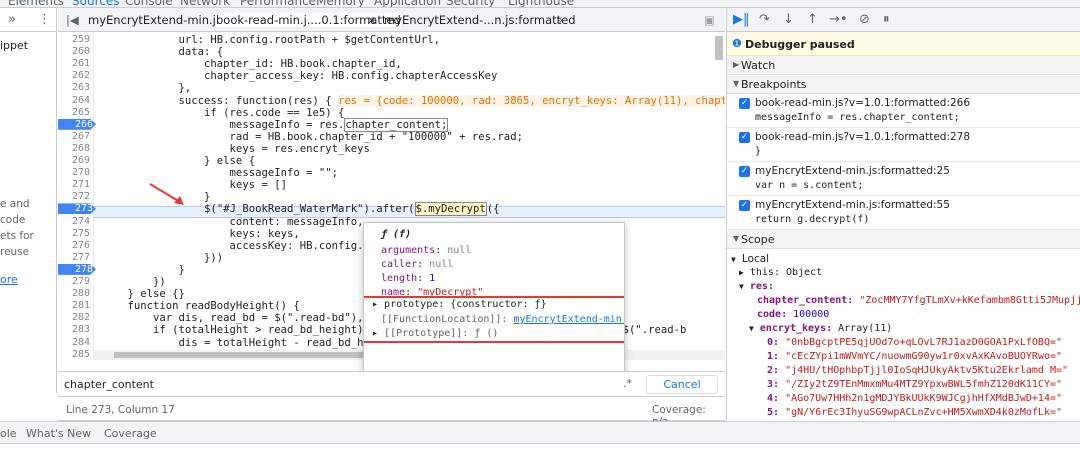  Describe the element at coordinates (788, 19) in the screenshot. I see `step-into-icon: ↓` at that location.